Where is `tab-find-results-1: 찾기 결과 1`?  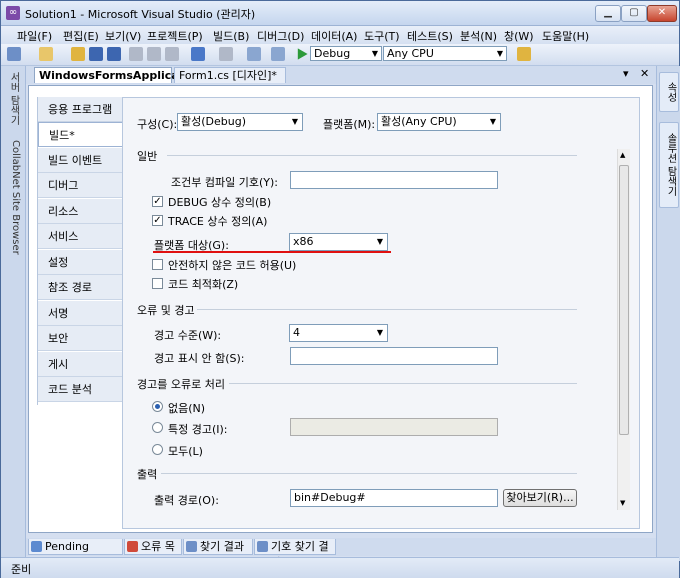
tab-find-results-1: 찾기 결과 1 is located at coordinates (218, 554).